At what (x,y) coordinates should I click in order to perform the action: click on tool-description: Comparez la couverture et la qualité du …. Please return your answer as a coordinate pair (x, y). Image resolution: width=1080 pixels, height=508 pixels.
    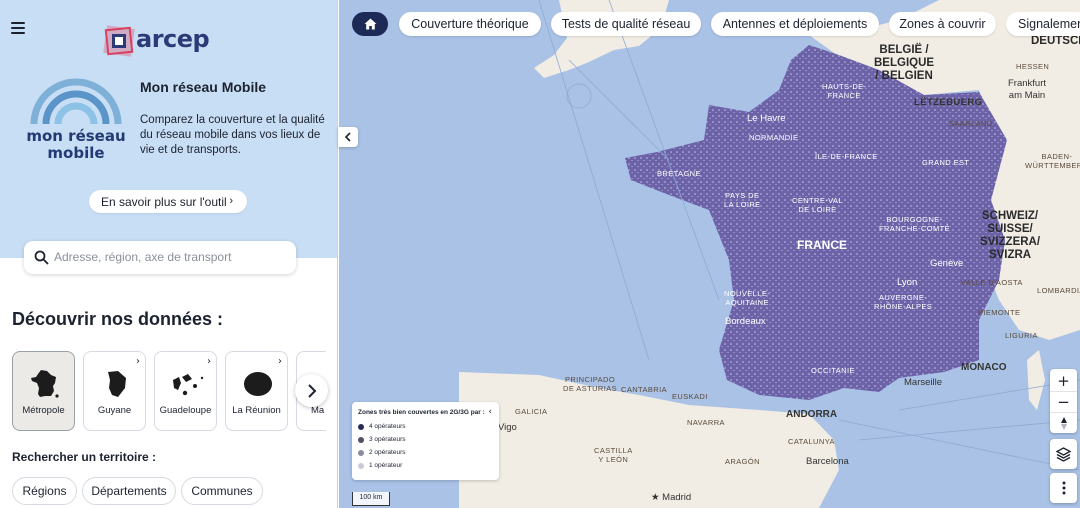
    Looking at the image, I should click on (232, 135).